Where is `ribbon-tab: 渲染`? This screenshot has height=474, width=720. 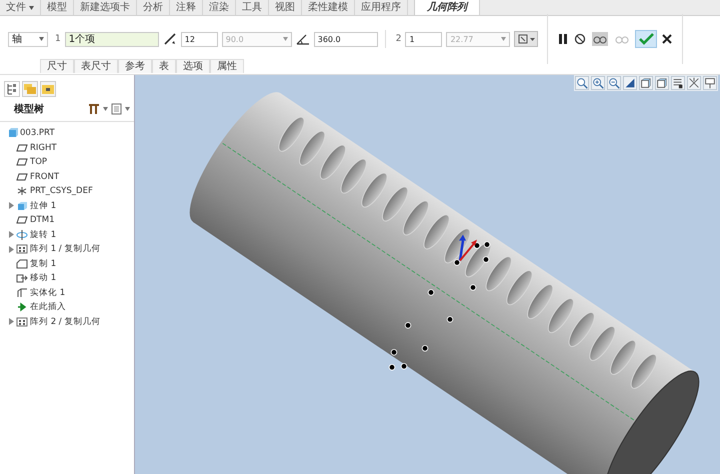 ribbon-tab: 渲染 is located at coordinates (219, 7).